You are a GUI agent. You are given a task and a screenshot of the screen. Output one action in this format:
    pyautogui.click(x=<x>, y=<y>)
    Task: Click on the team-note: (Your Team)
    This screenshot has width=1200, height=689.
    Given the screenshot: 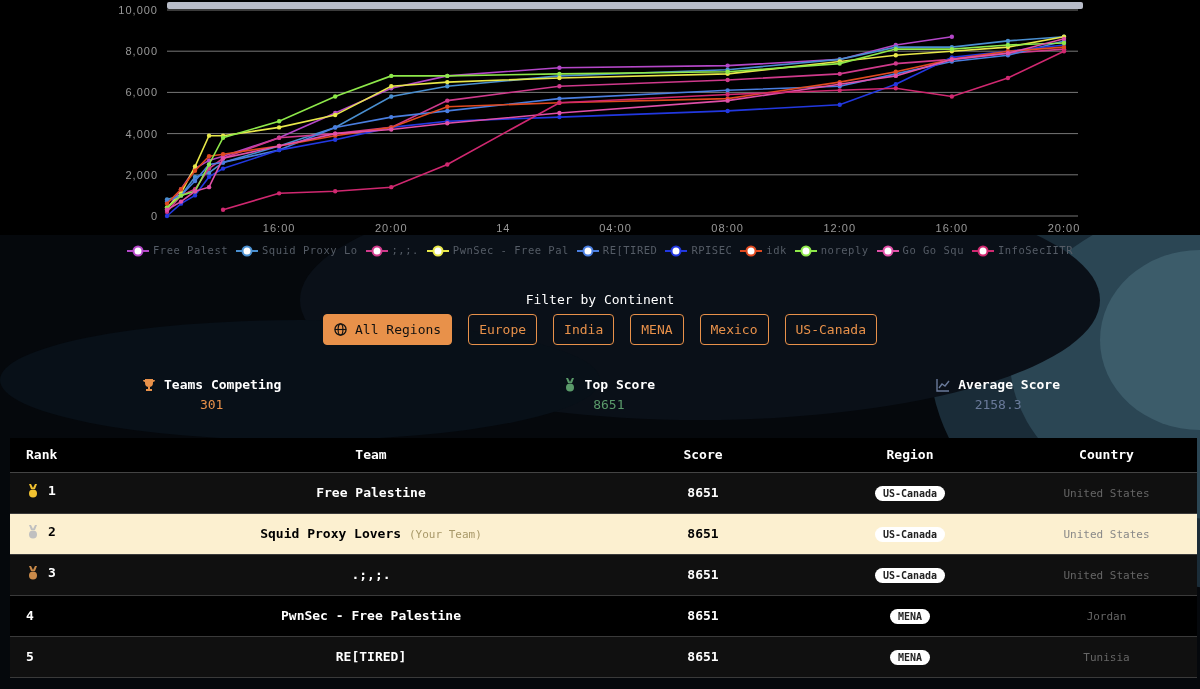 What is the action you would take?
    pyautogui.click(x=445, y=534)
    